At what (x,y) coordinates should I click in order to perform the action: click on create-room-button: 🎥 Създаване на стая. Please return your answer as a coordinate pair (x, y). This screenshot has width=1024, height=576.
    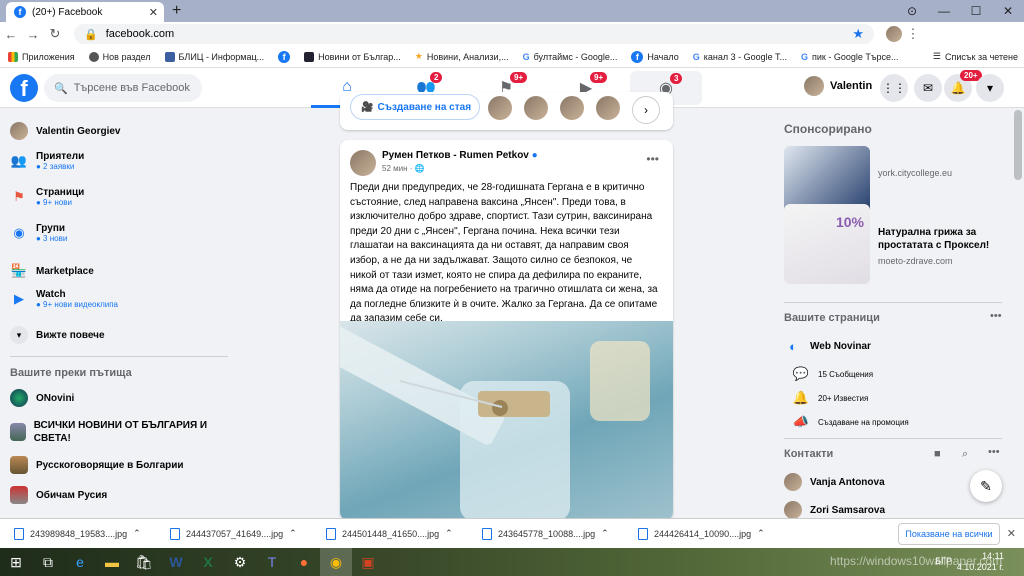
    Looking at the image, I should click on (415, 107).